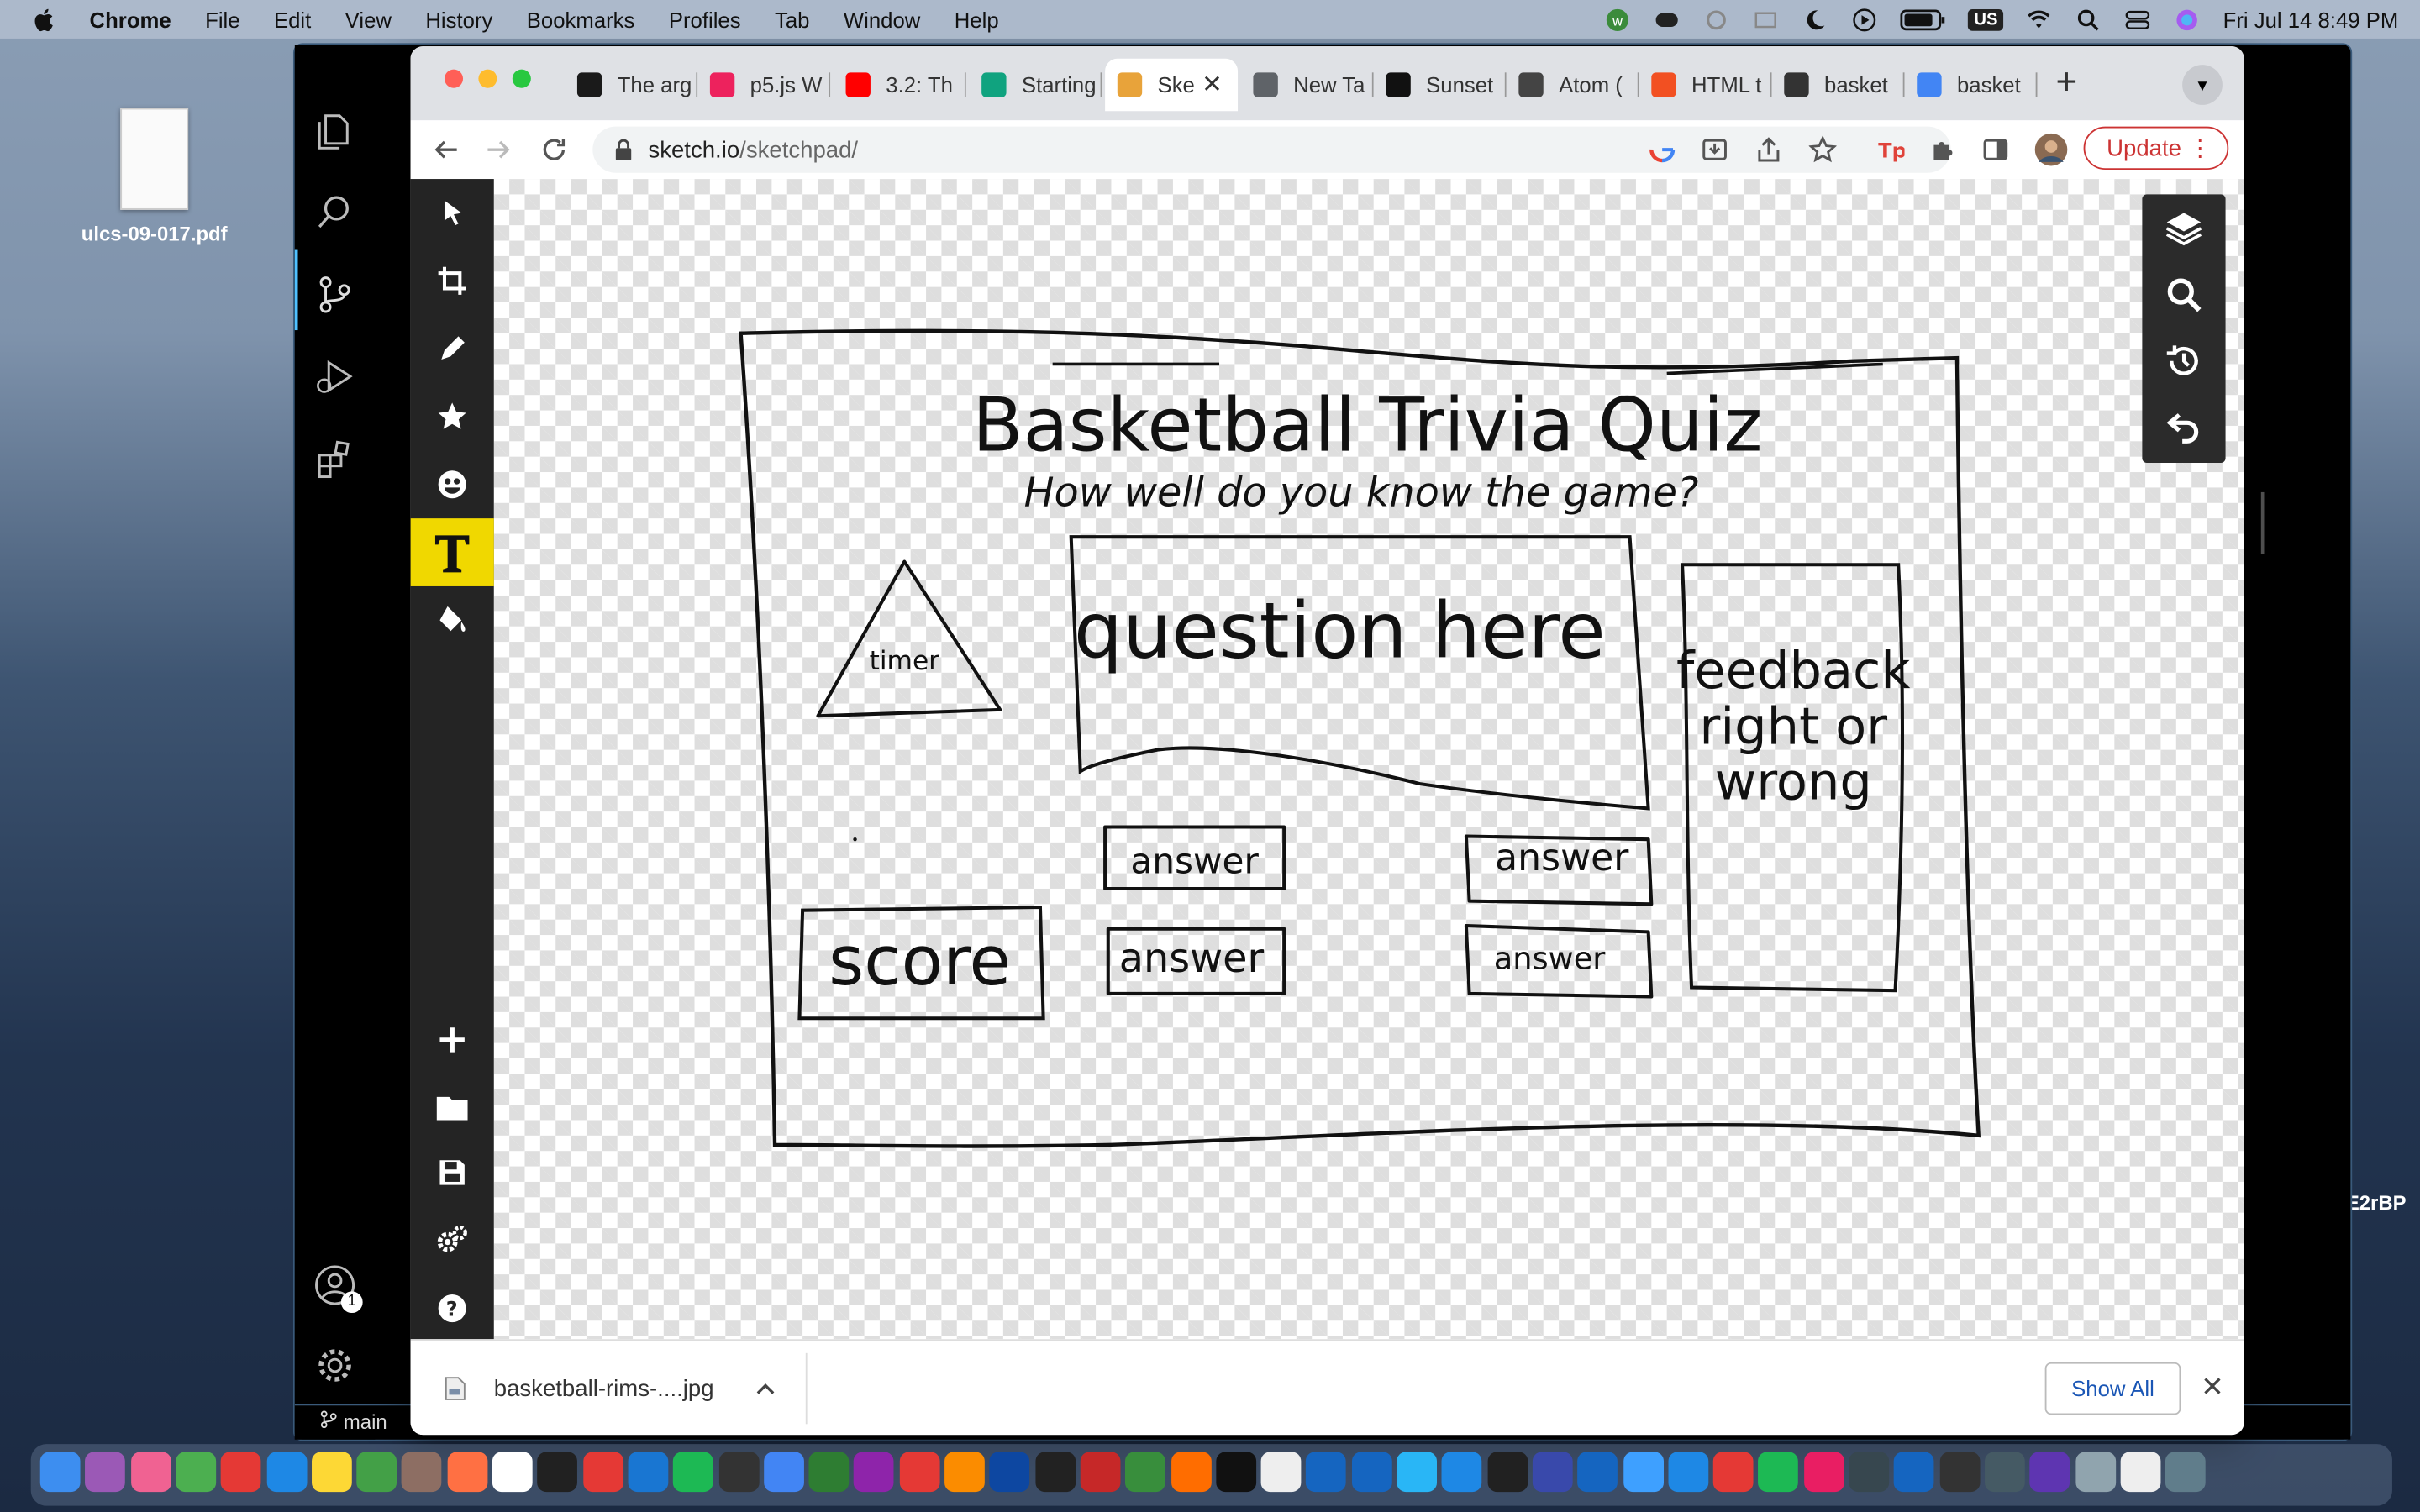  I want to click on undo-button, so click(2183, 426).